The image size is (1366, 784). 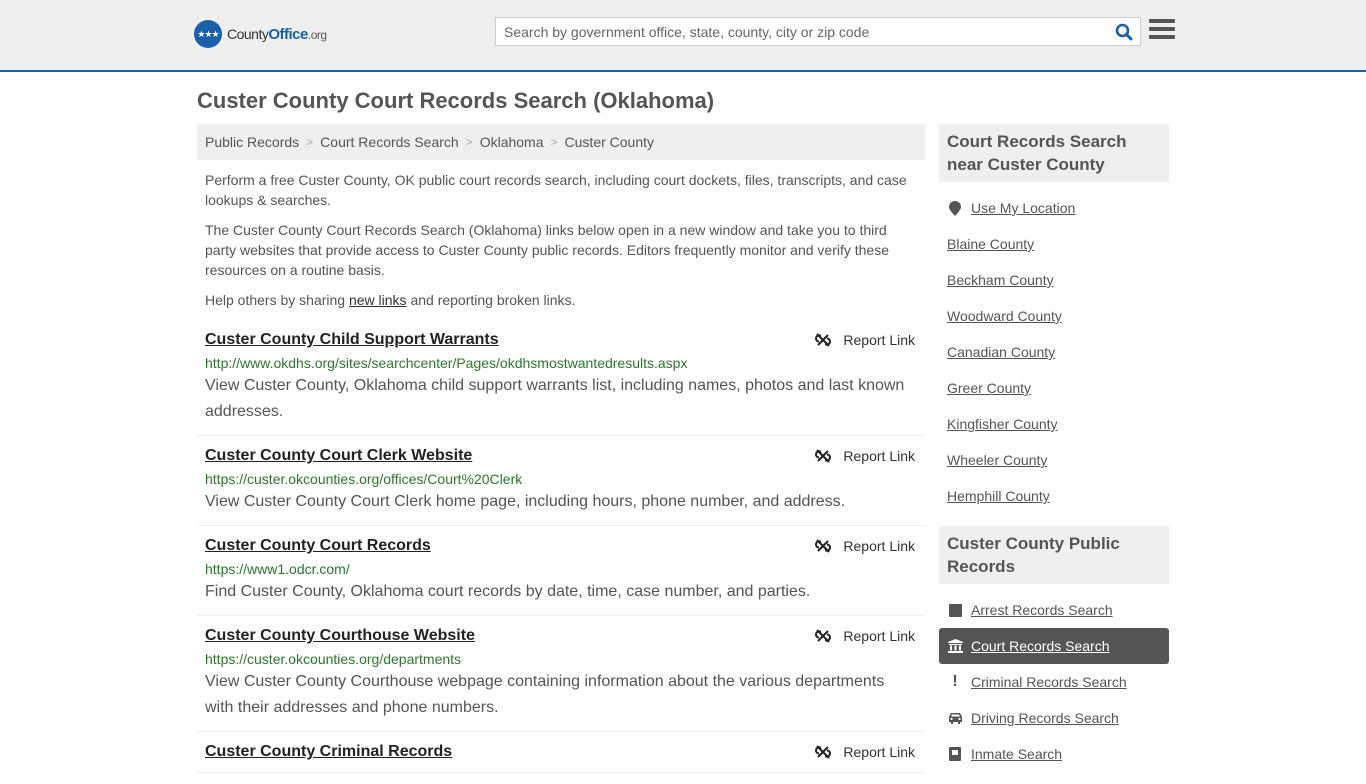 I want to click on search-input, so click(x=802, y=31).